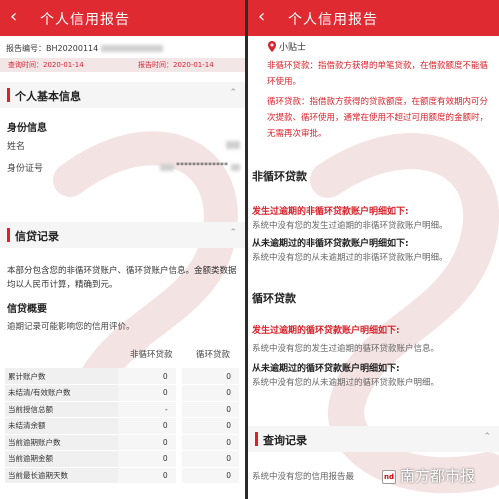  What do you see at coordinates (62, 376) in the screenshot?
I see `row-label: 累计账户数` at bounding box center [62, 376].